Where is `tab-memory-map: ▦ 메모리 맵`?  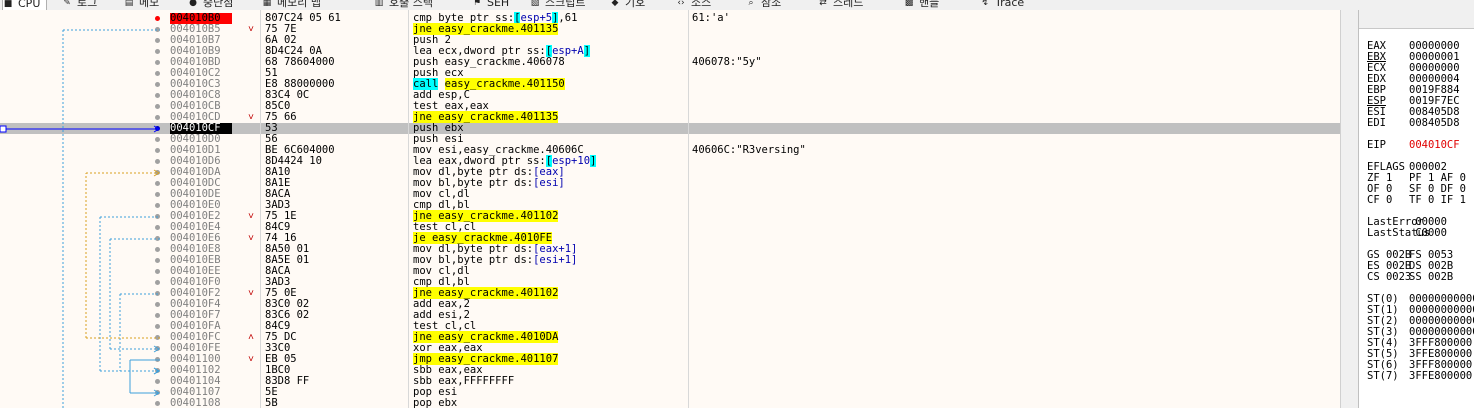
tab-memory-map: ▦ 메모리 맵 is located at coordinates (291, 5).